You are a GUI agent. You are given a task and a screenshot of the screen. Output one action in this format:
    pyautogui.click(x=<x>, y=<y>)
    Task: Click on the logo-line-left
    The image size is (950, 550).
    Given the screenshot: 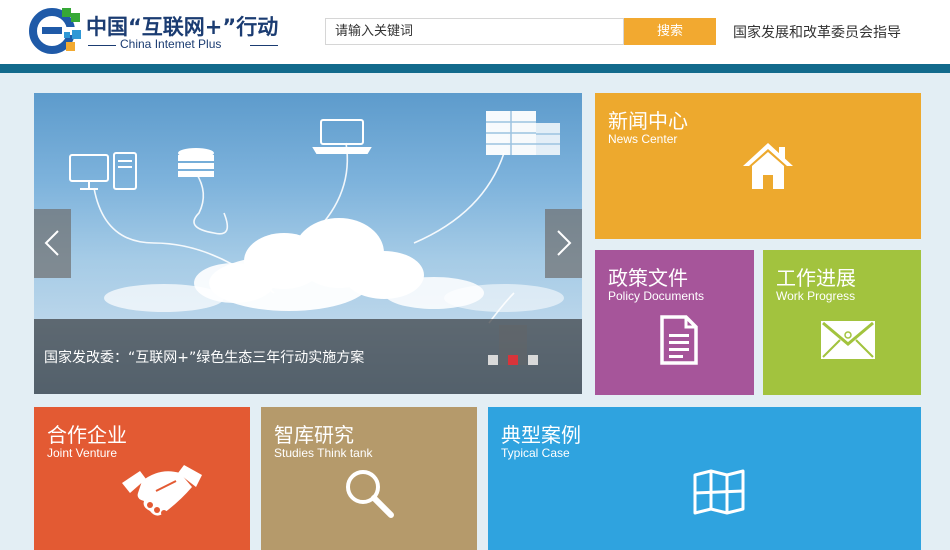 What is the action you would take?
    pyautogui.click(x=102, y=45)
    